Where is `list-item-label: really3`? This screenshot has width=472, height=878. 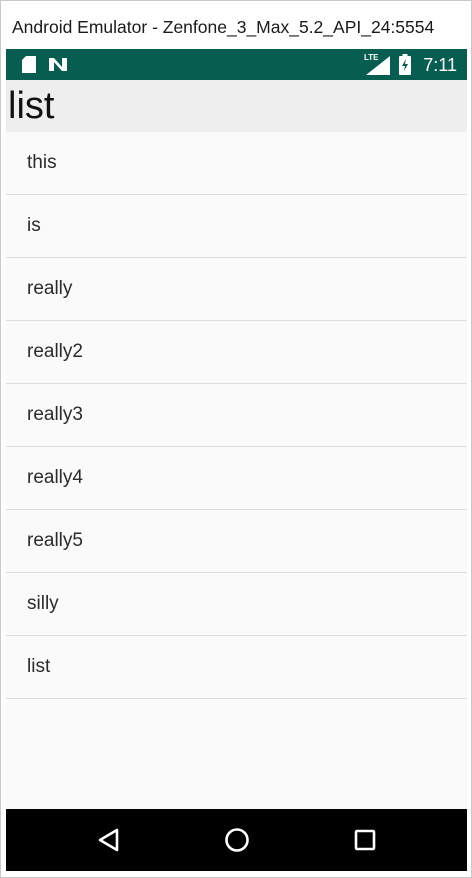 list-item-label: really3 is located at coordinates (55, 414).